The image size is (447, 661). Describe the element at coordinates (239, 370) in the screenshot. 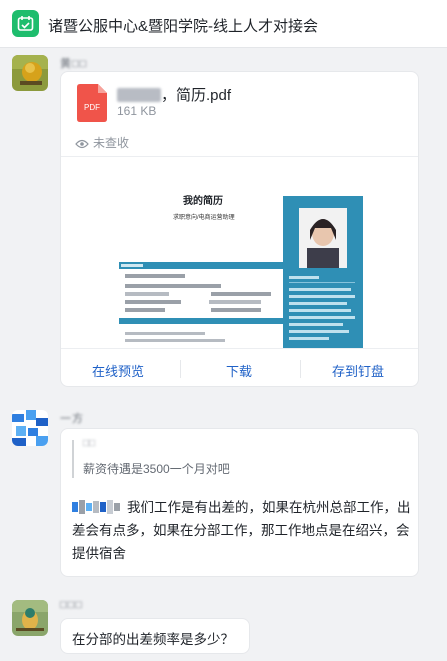

I see `download-button: 下载` at that location.